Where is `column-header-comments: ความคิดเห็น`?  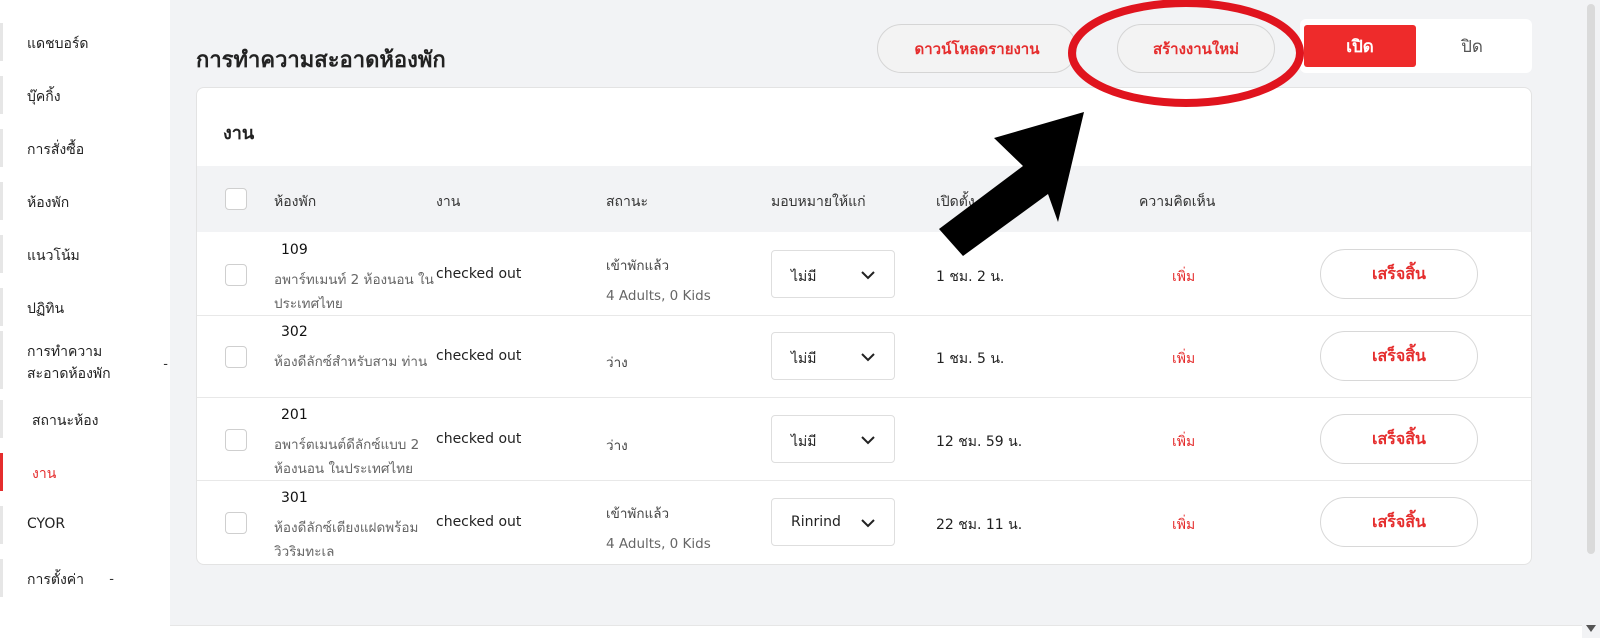
column-header-comments: ความคิดเห็น is located at coordinates (1177, 202).